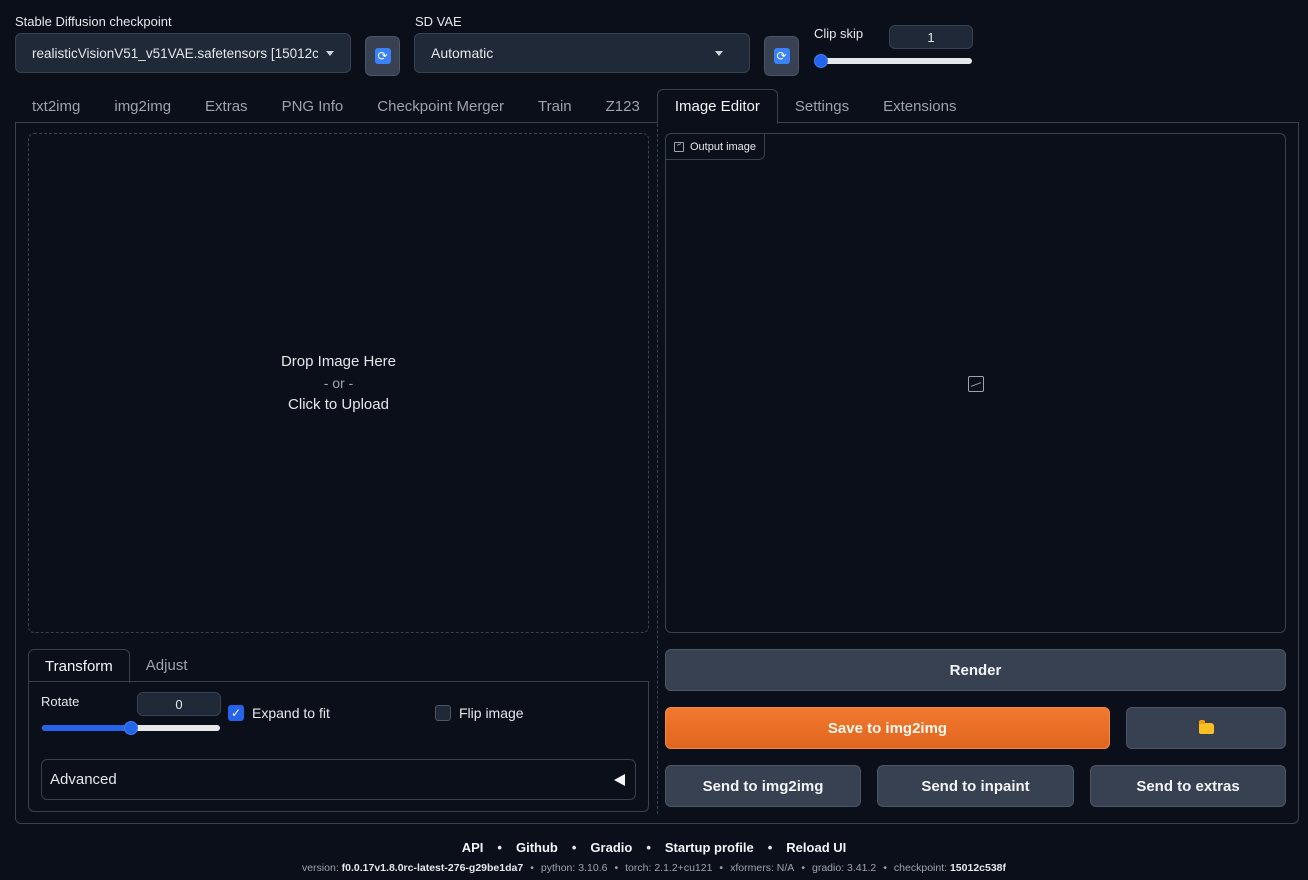  Describe the element at coordinates (440, 106) in the screenshot. I see `tab-checkpoint-merger: Checkpoint Merger` at that location.